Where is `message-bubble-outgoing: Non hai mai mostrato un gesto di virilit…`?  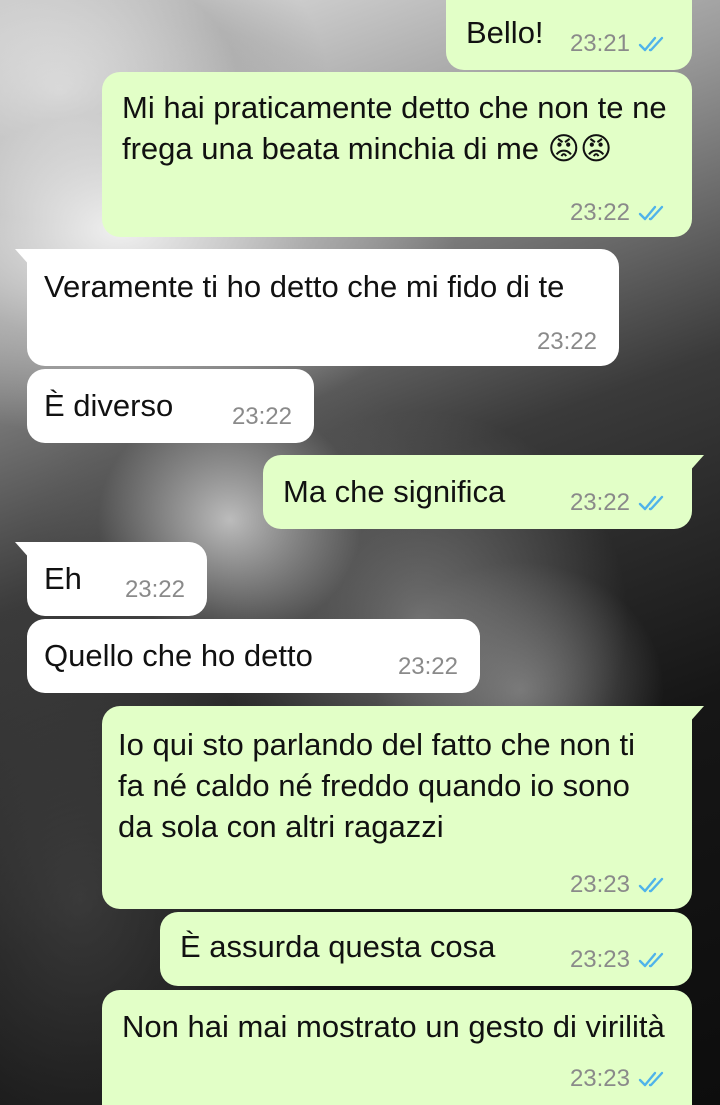
message-bubble-outgoing: Non hai mai mostrato un gesto di virilit… is located at coordinates (397, 1047).